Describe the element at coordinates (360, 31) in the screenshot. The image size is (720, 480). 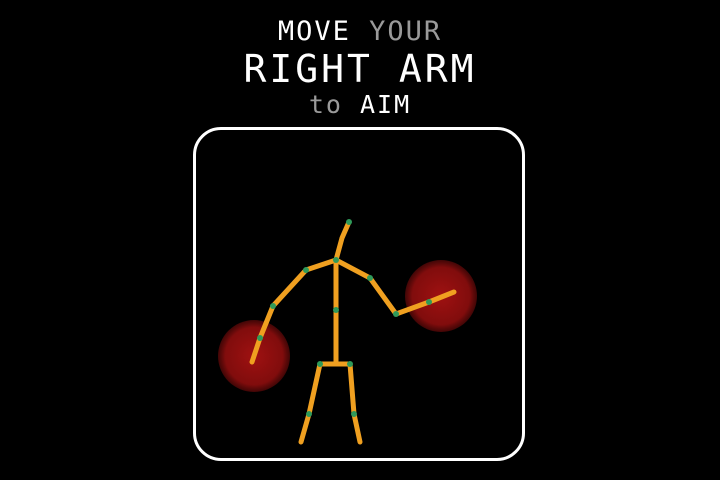
I see `instruction-line-1: MOVE YOUR` at that location.